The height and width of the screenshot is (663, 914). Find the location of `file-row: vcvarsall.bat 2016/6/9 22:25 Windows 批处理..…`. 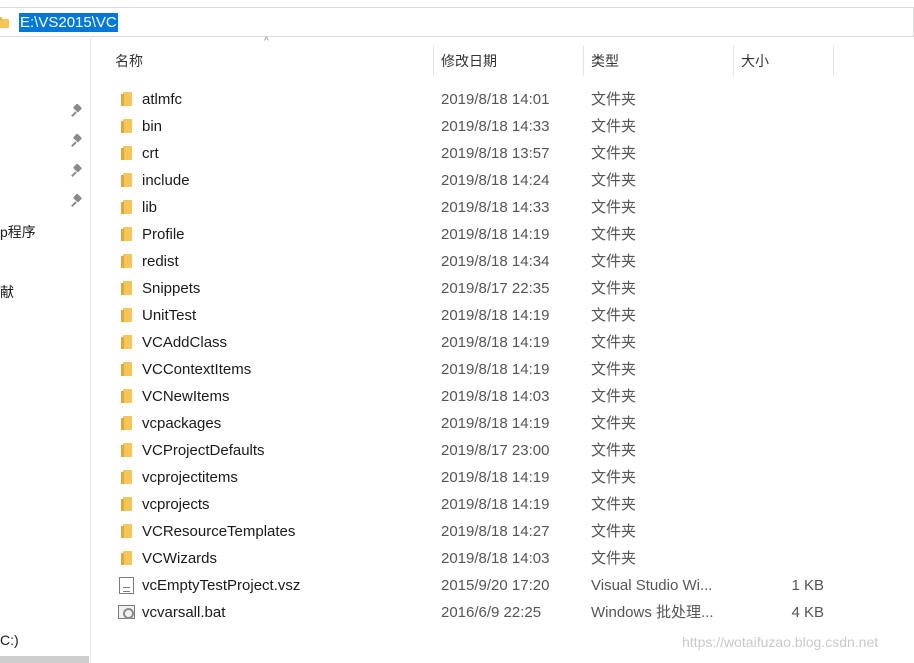

file-row: vcvarsall.bat 2016/6/9 22:25 Windows 批处理..… is located at coordinates (468, 612).